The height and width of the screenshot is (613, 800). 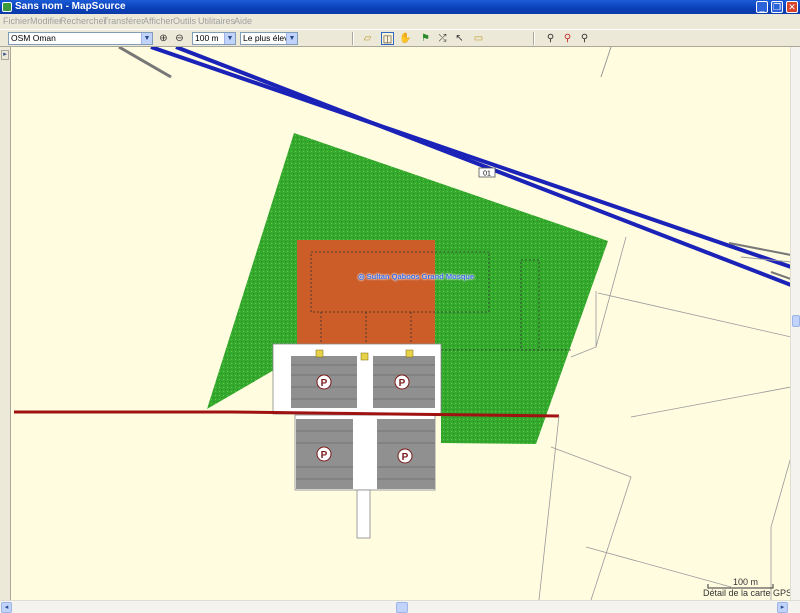 I want to click on map-product-value: OSM Oman, so click(x=33, y=38).